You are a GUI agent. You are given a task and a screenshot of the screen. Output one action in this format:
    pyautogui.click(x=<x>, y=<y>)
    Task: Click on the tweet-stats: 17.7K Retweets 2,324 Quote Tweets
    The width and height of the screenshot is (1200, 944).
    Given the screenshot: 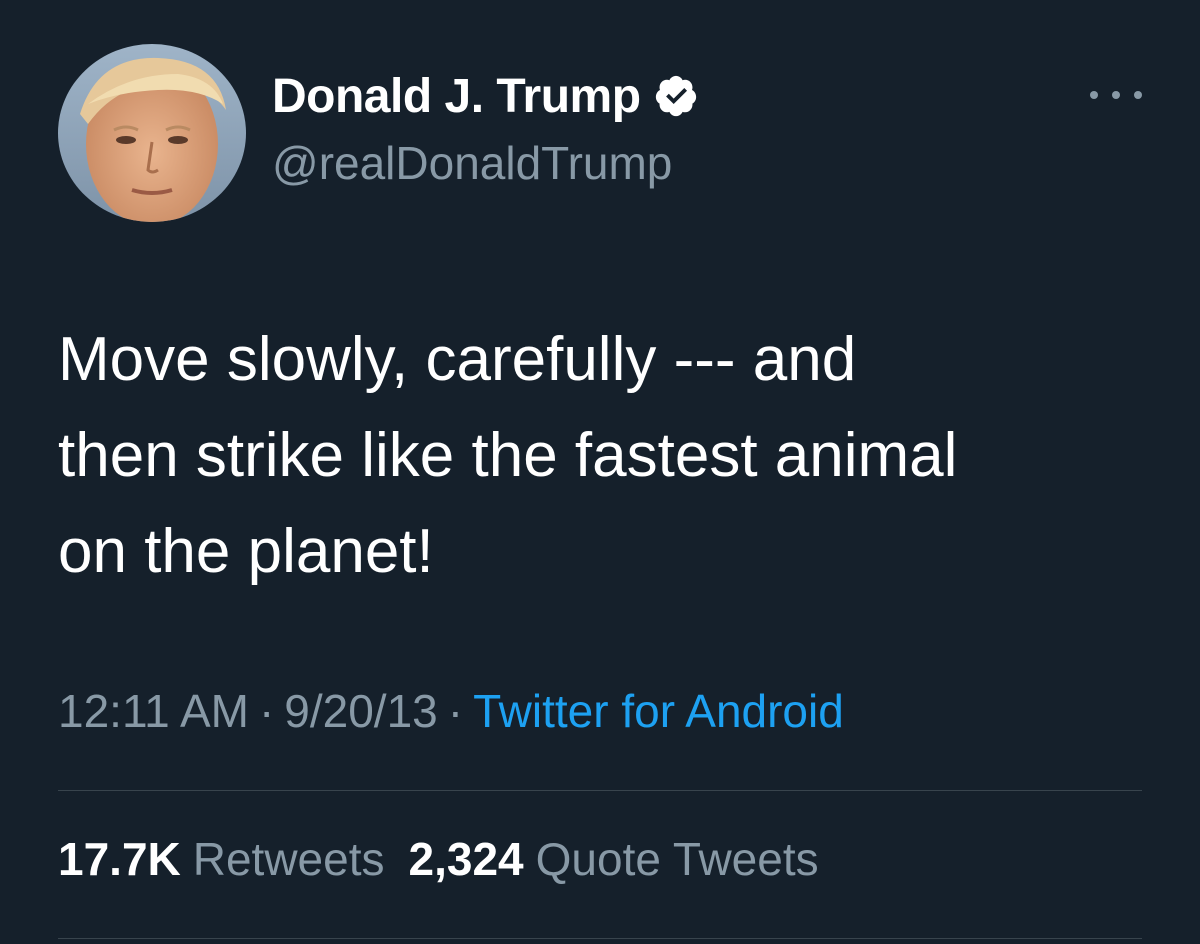 What is the action you would take?
    pyautogui.click(x=450, y=859)
    